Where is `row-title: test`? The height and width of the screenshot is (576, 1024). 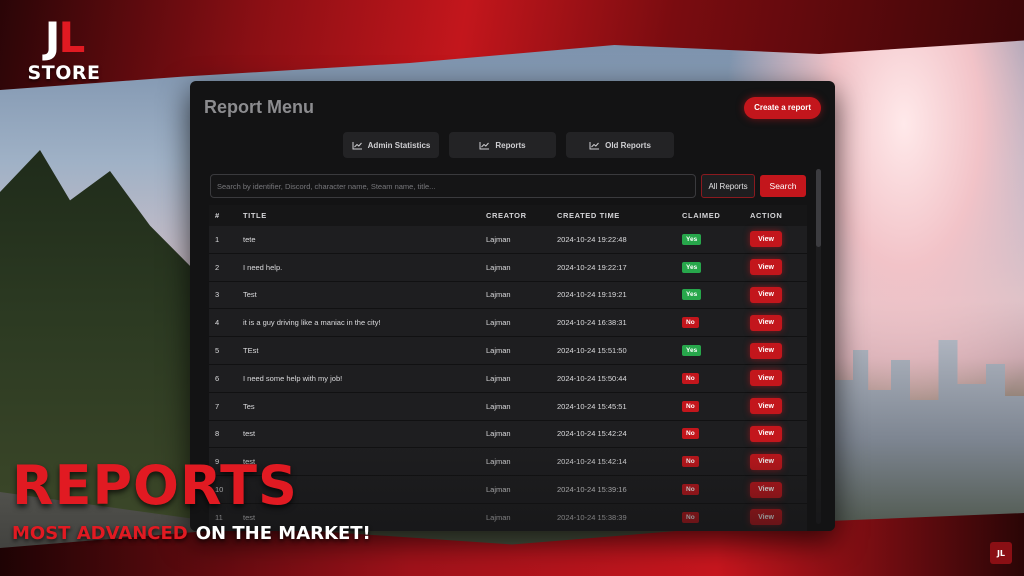
row-title: test is located at coordinates (249, 434).